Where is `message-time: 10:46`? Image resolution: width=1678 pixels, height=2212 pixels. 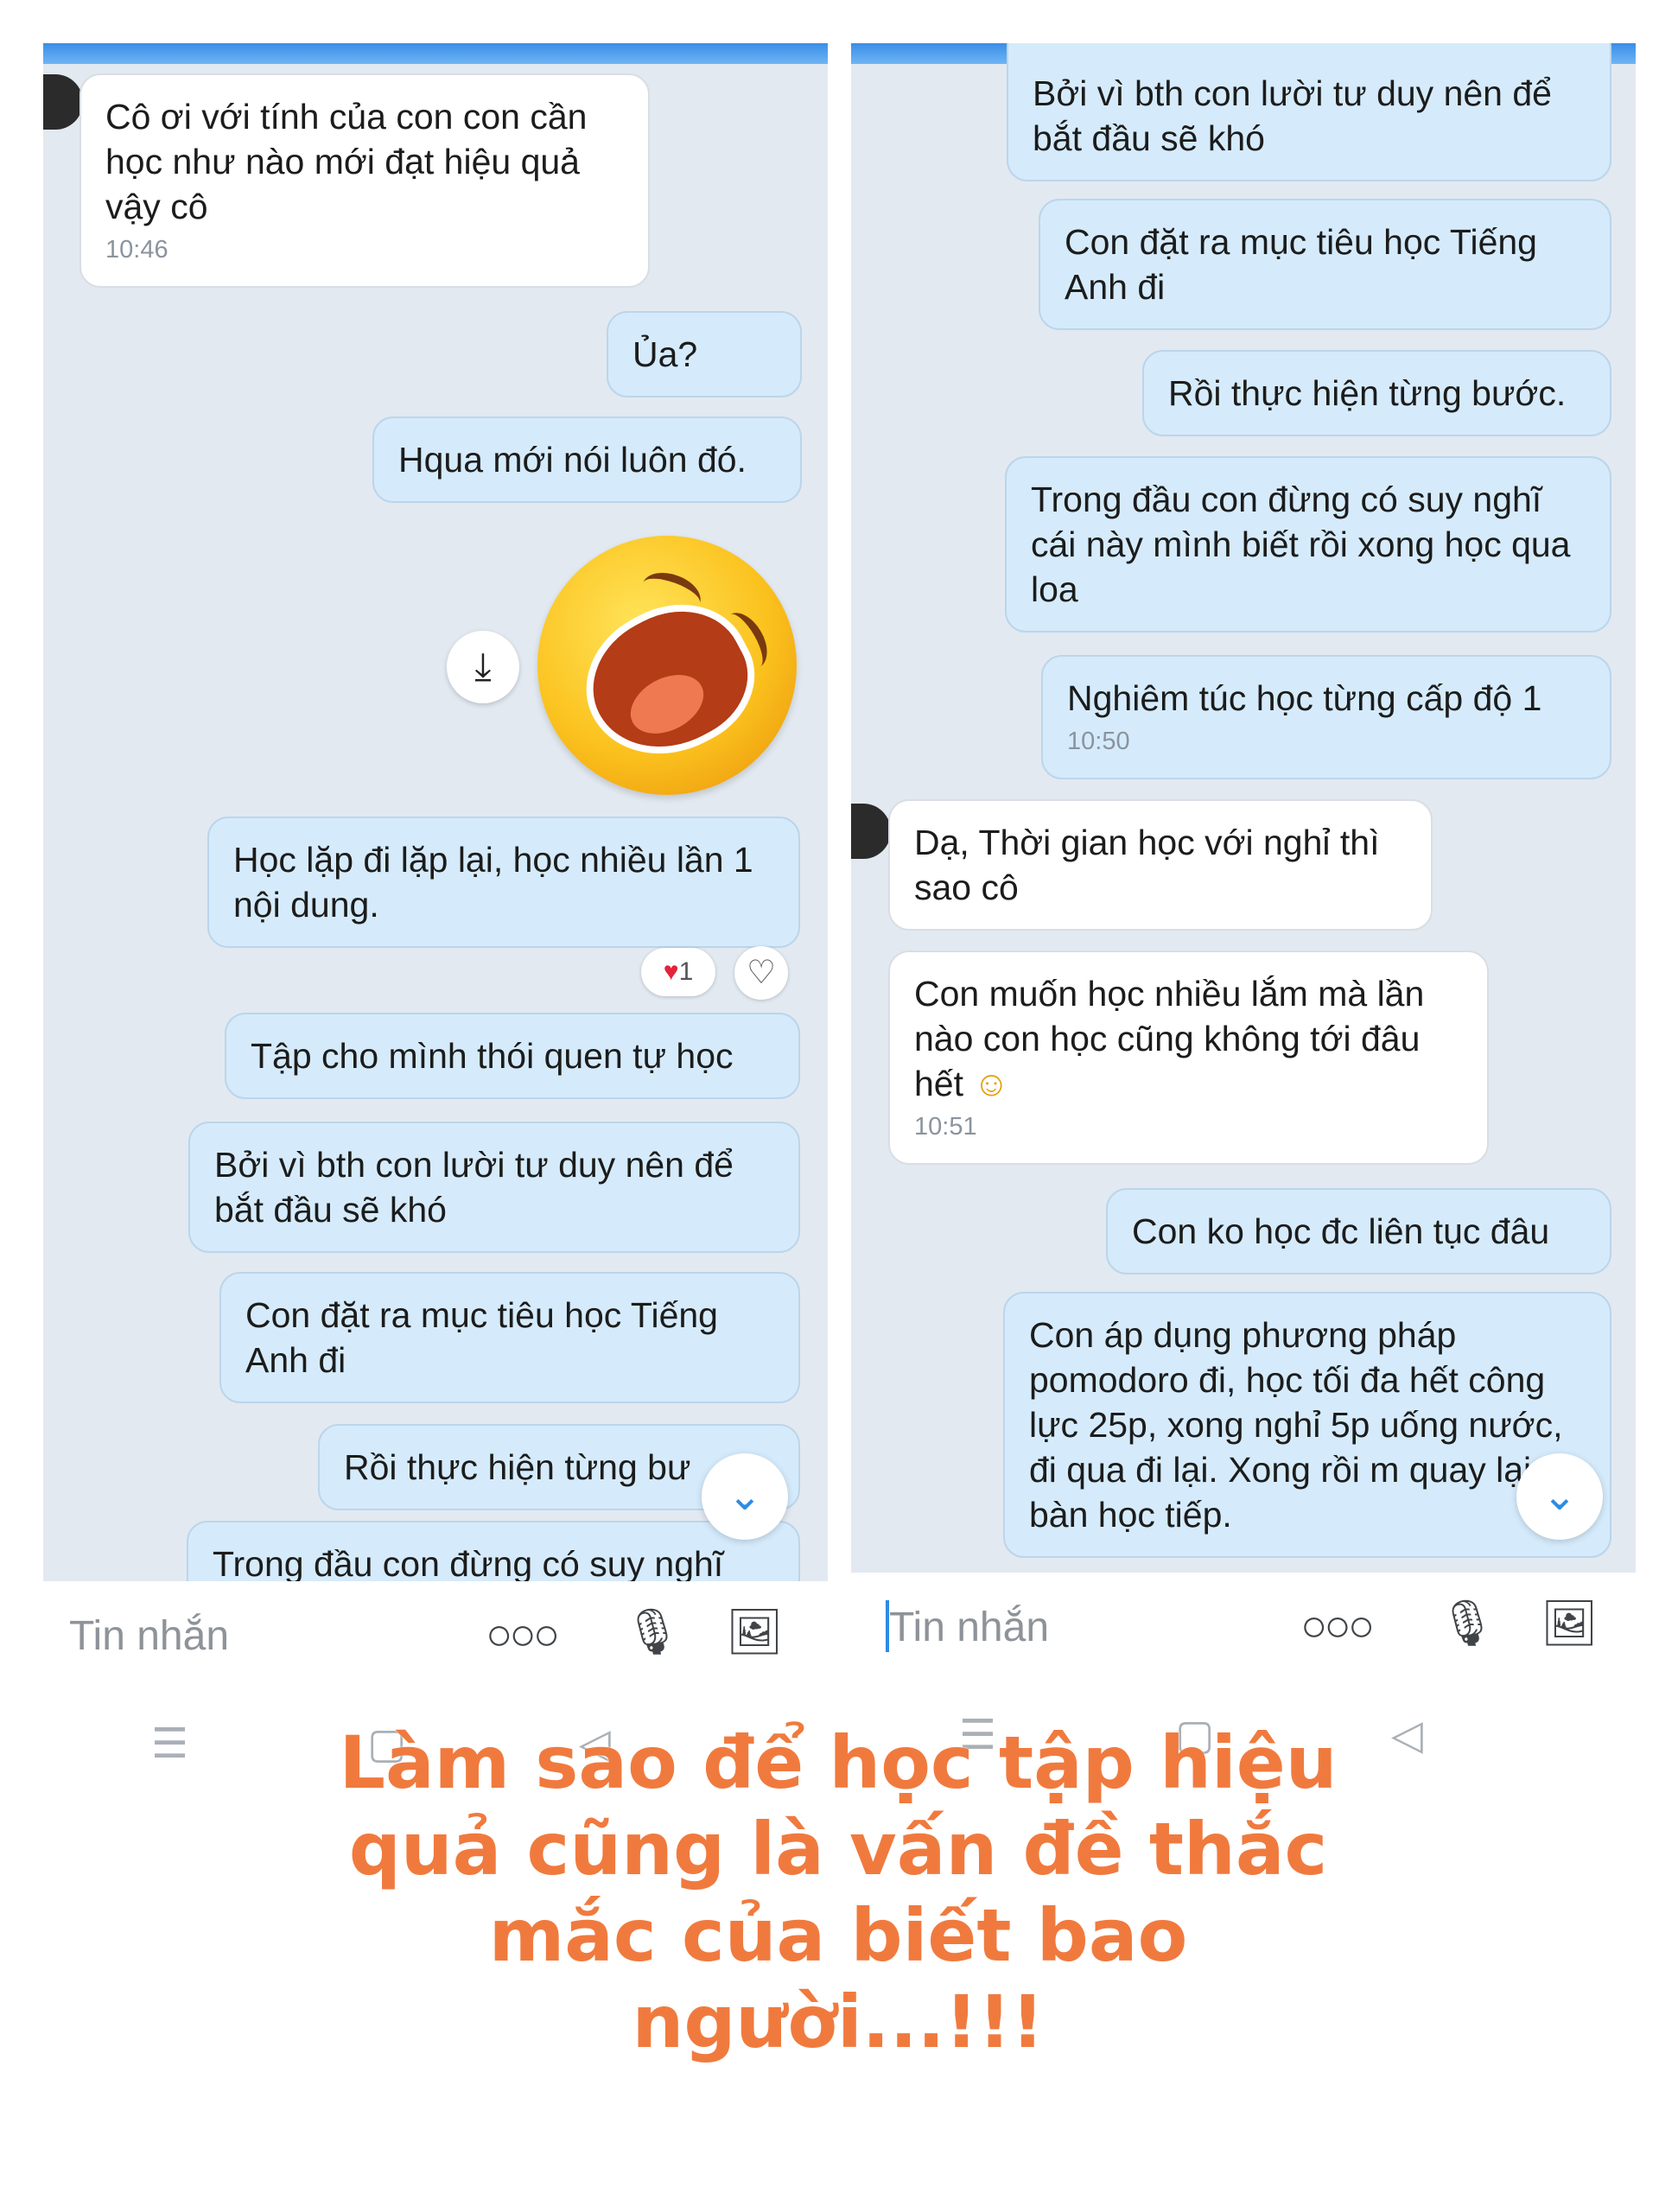 message-time: 10:46 is located at coordinates (136, 250).